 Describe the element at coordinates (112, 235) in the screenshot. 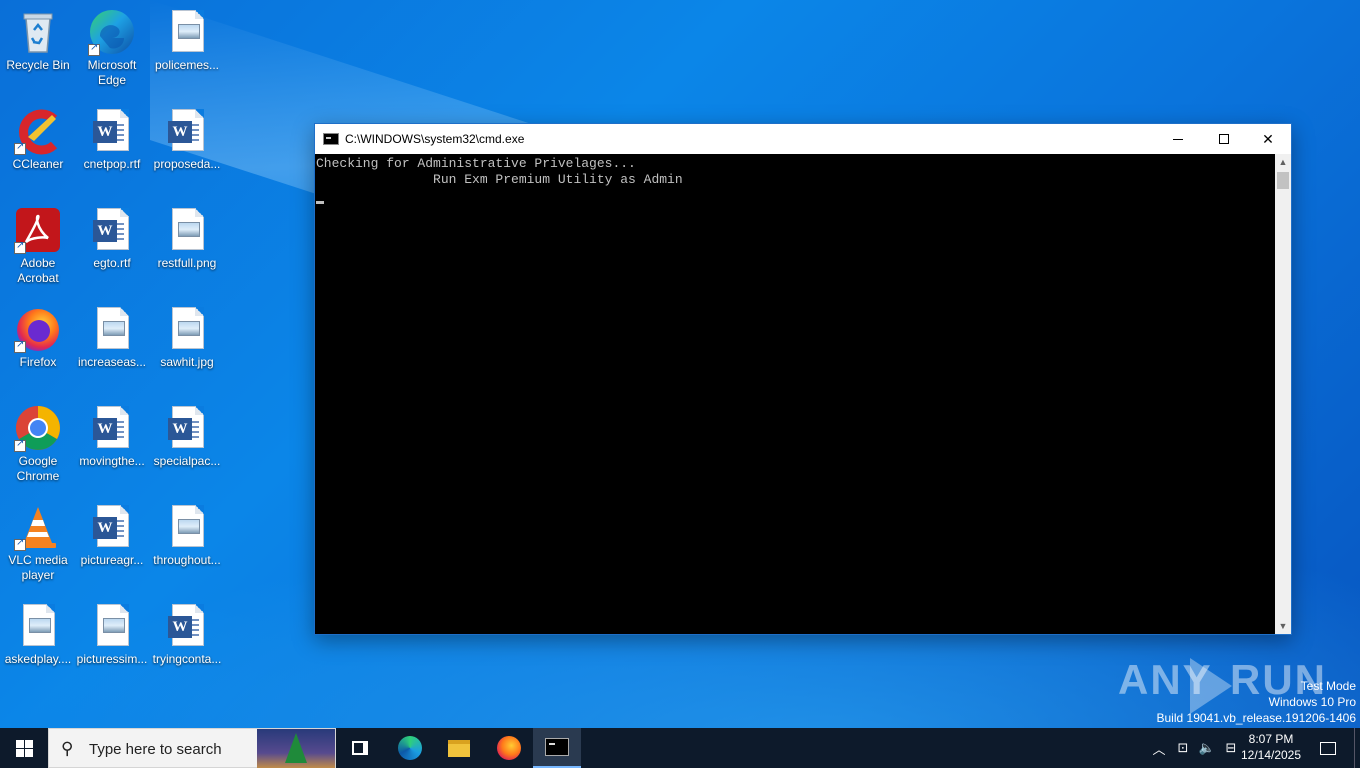

I see `desktop-icon-file: W egto.rtf` at that location.